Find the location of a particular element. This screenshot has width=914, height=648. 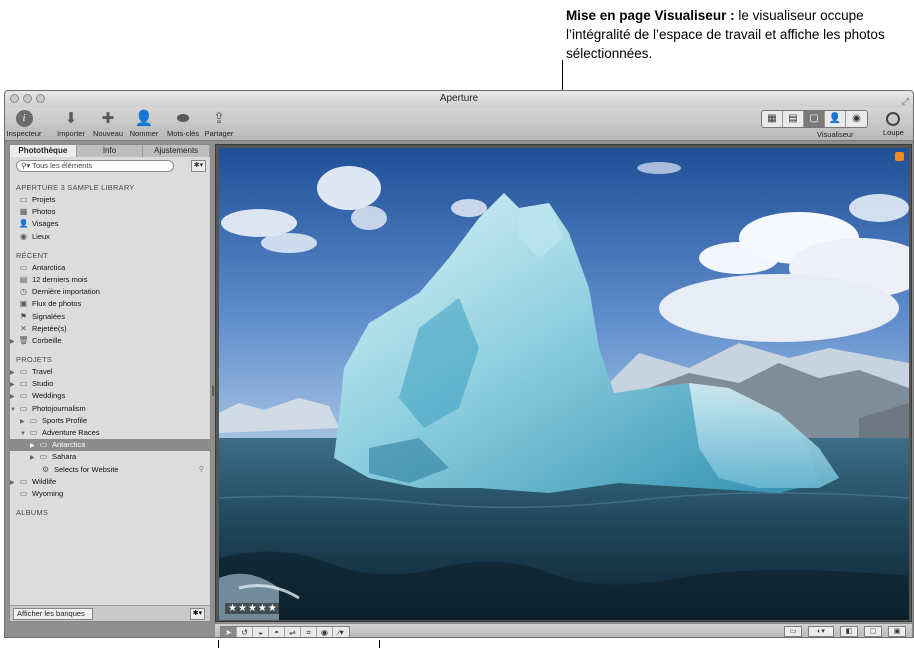

stamp-tool-icon: ◓ is located at coordinates (277, 632).